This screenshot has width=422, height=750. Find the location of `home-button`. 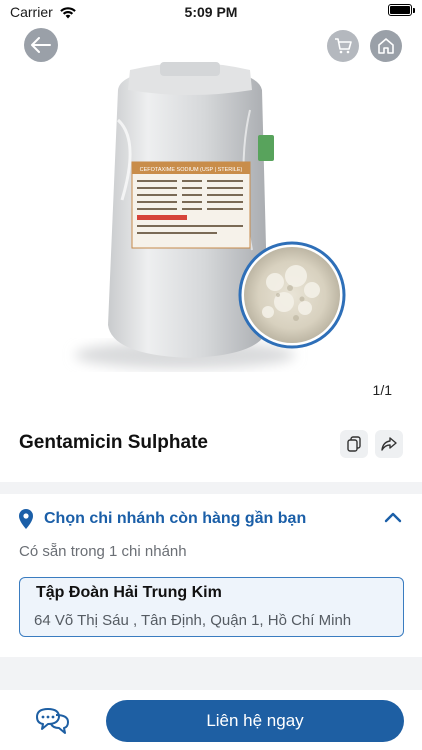

home-button is located at coordinates (386, 46).